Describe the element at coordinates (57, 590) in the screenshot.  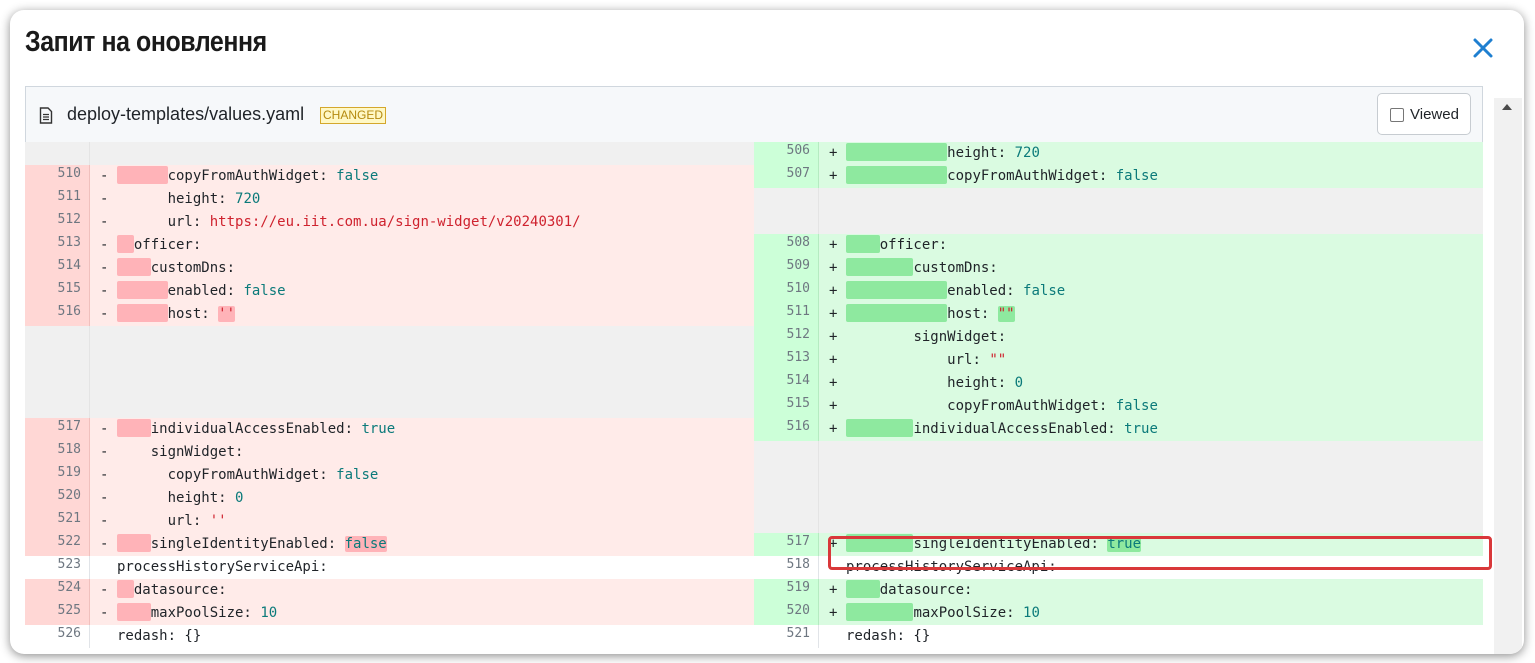
I see `line-number: 524` at that location.